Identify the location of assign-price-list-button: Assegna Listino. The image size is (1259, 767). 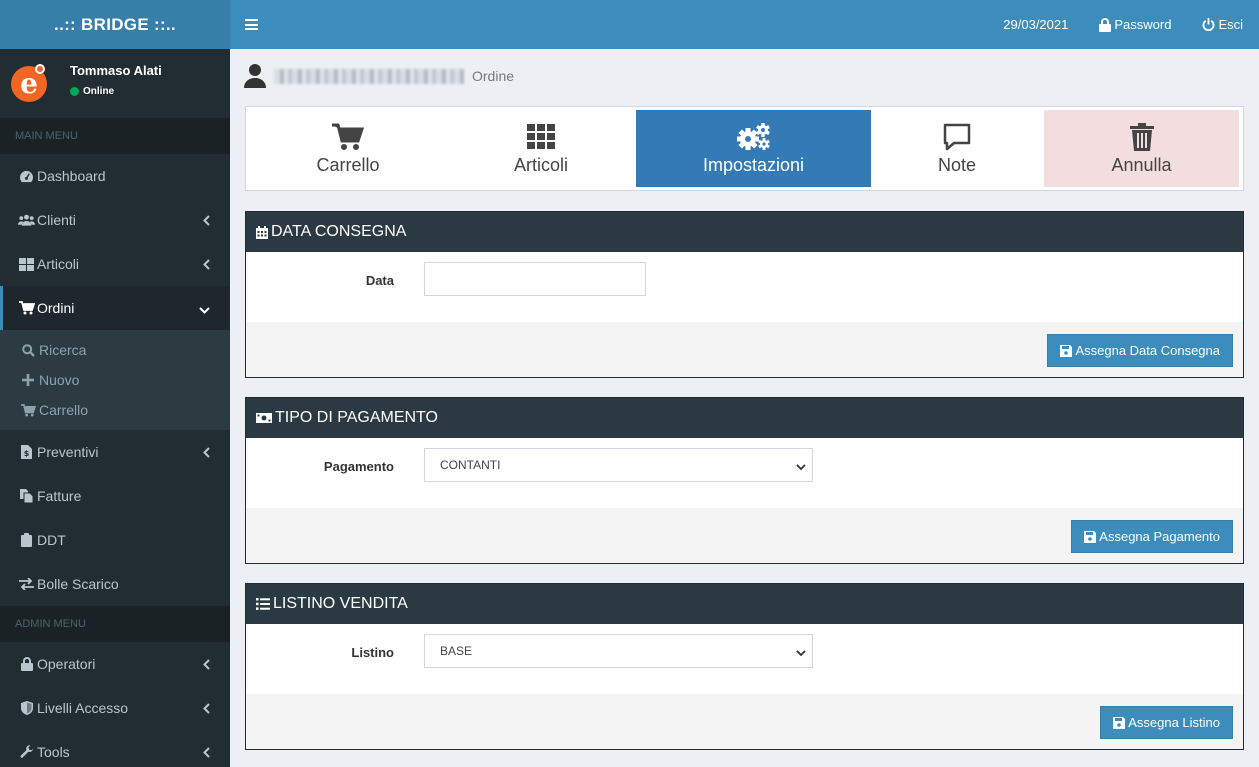
(1166, 722).